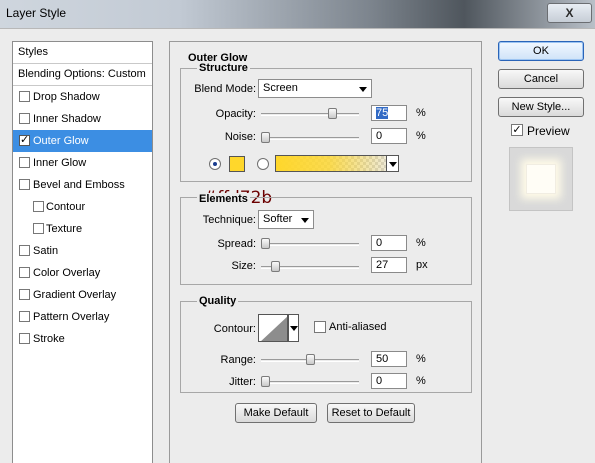 The image size is (595, 463). I want to click on styles-header: Styles, so click(82, 53).